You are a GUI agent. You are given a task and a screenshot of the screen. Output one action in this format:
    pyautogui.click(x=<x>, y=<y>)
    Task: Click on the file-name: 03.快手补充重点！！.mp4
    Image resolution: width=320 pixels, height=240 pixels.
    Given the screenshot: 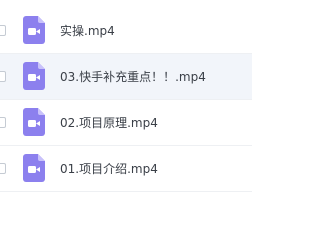 What is the action you would take?
    pyautogui.click(x=133, y=77)
    